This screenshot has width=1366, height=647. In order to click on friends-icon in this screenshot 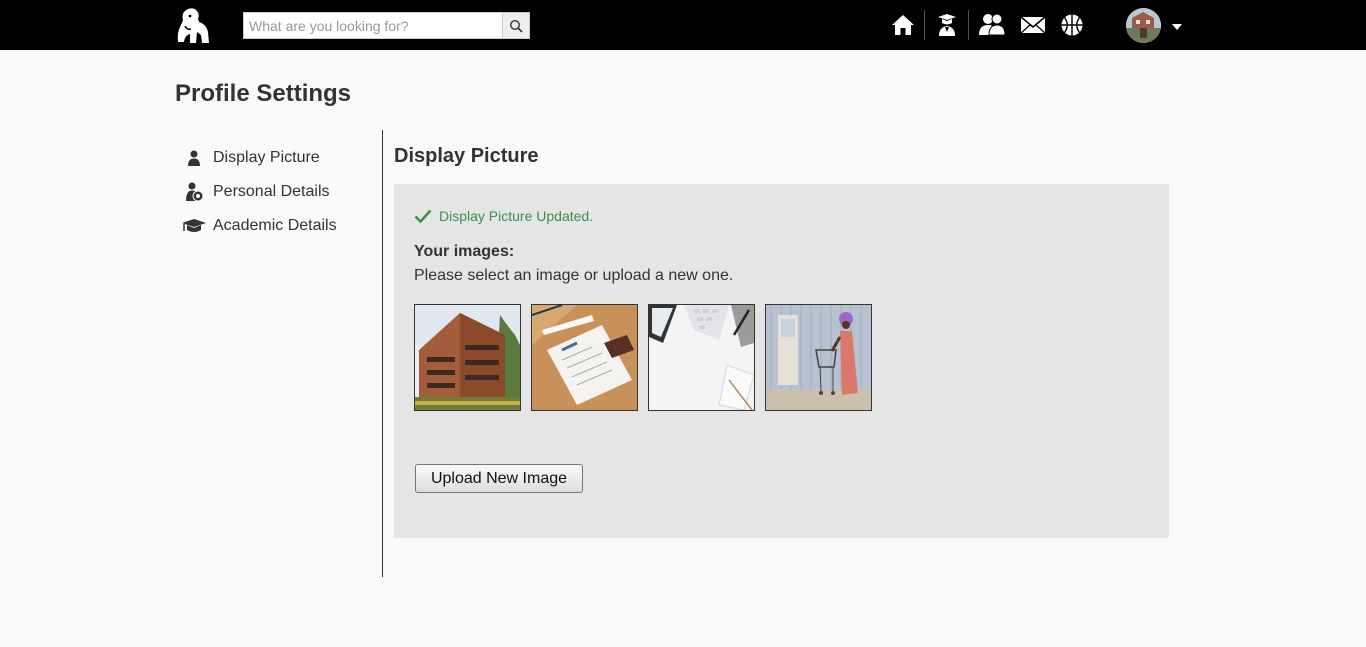, I will do `click(992, 25)`.